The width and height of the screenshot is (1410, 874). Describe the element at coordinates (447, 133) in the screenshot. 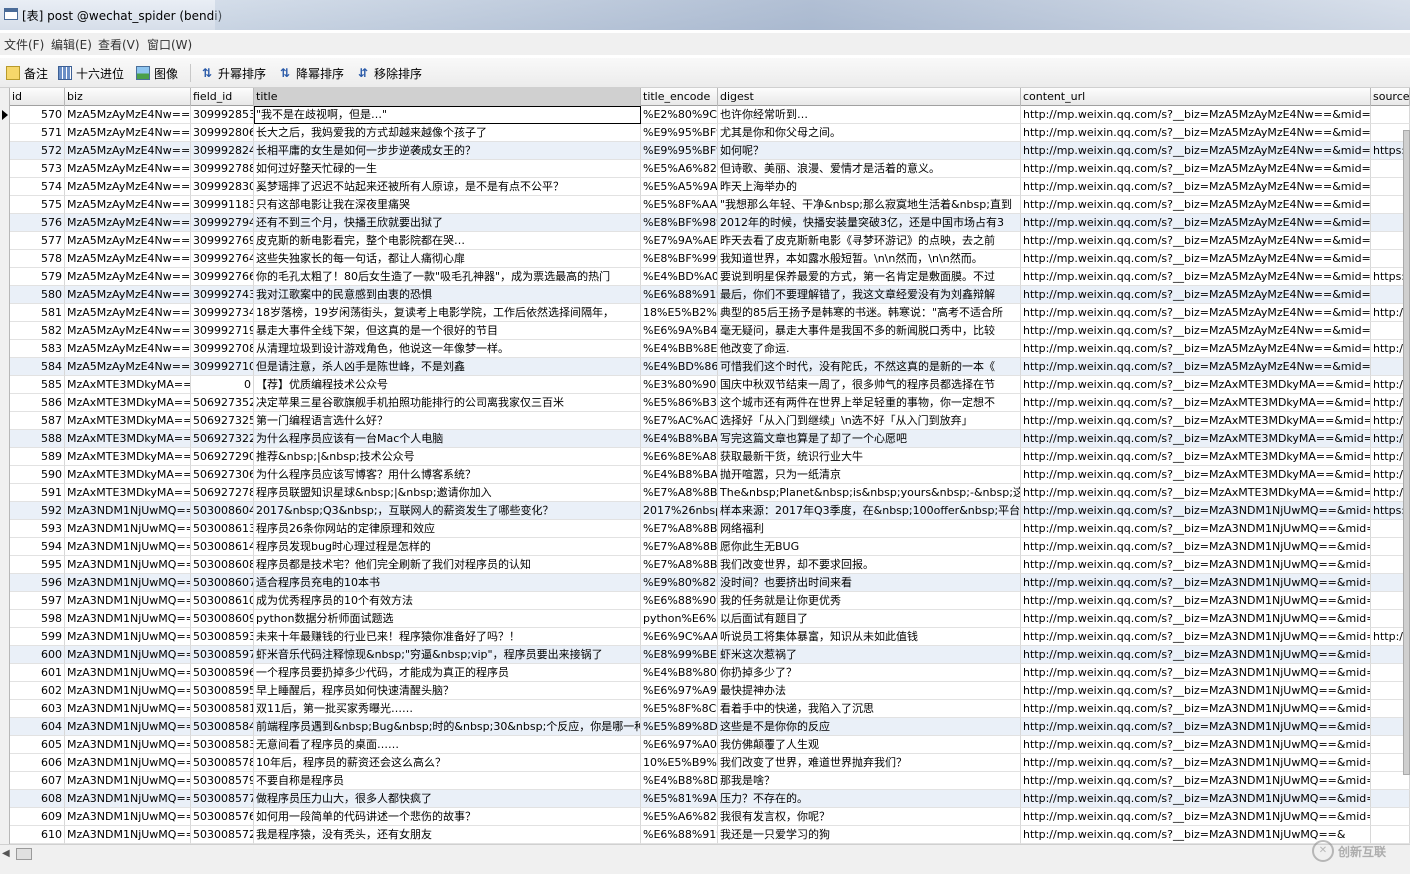

I see `cell-title: 长大之后，我妈爱我的方式却越来越像个孩子了` at that location.